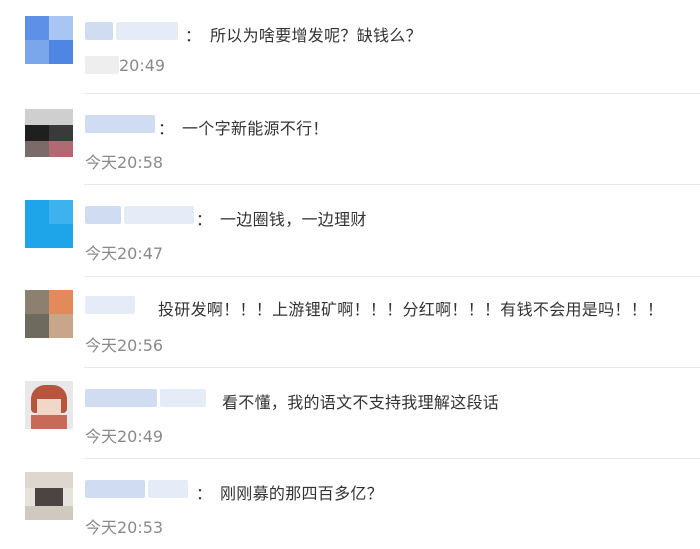  Describe the element at coordinates (361, 402) in the screenshot. I see `comment-text: 看不懂，我的语文不支持我理解这段话` at that location.